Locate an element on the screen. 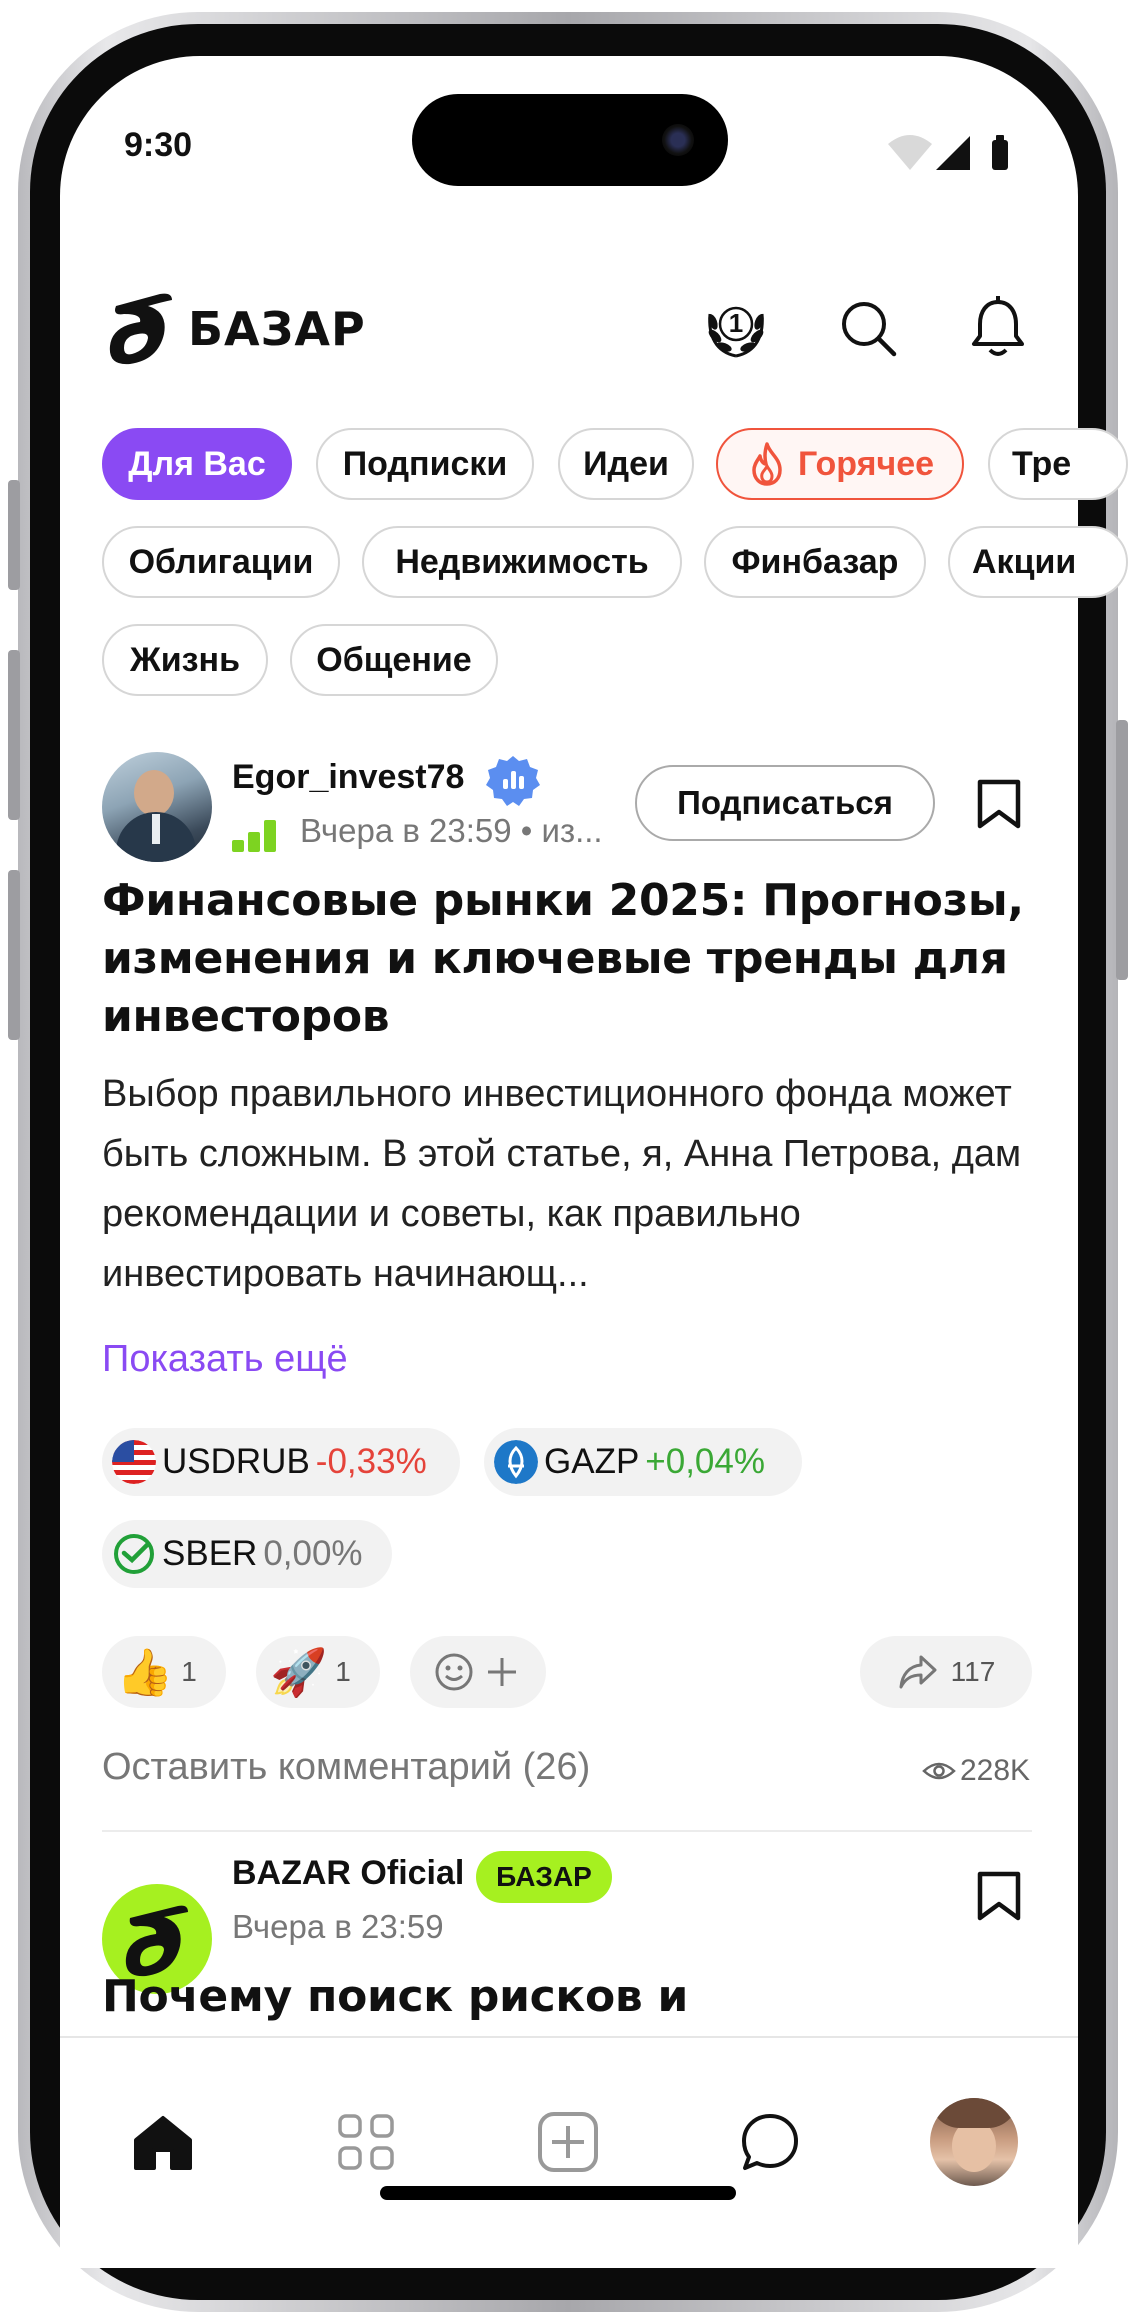  chip-bonds: Облигации is located at coordinates (221, 562).